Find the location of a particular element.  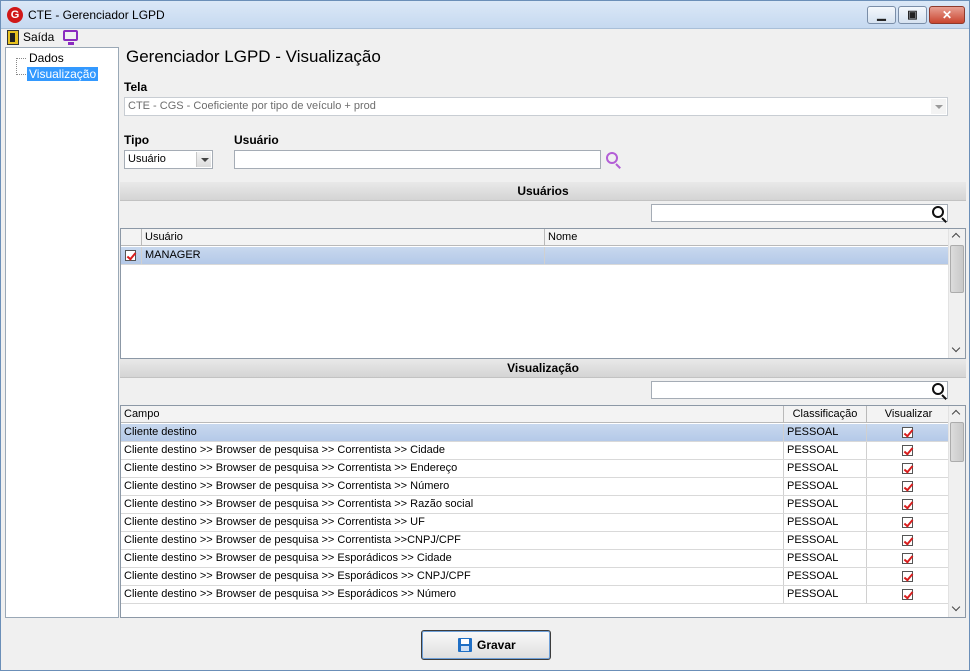

view-grid-scrollbar is located at coordinates (956, 511).